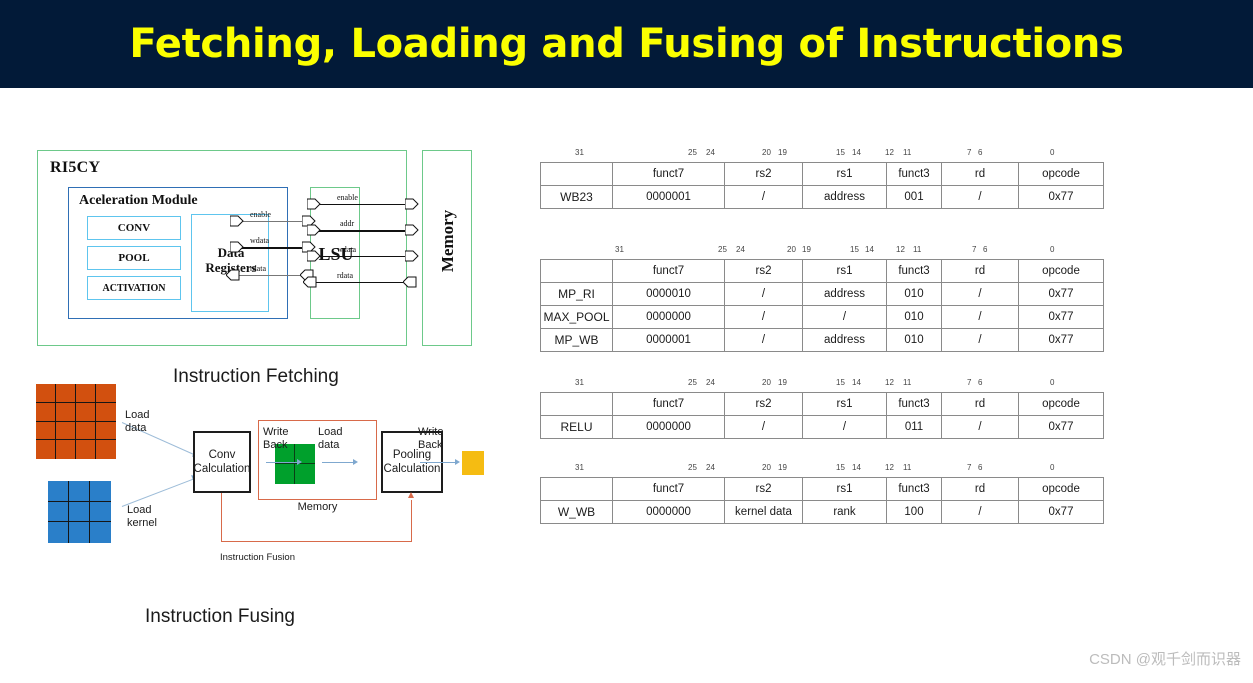 The height and width of the screenshot is (683, 1253). What do you see at coordinates (576, 317) in the screenshot?
I see `cell-instruction-name: MAX_POOL` at bounding box center [576, 317].